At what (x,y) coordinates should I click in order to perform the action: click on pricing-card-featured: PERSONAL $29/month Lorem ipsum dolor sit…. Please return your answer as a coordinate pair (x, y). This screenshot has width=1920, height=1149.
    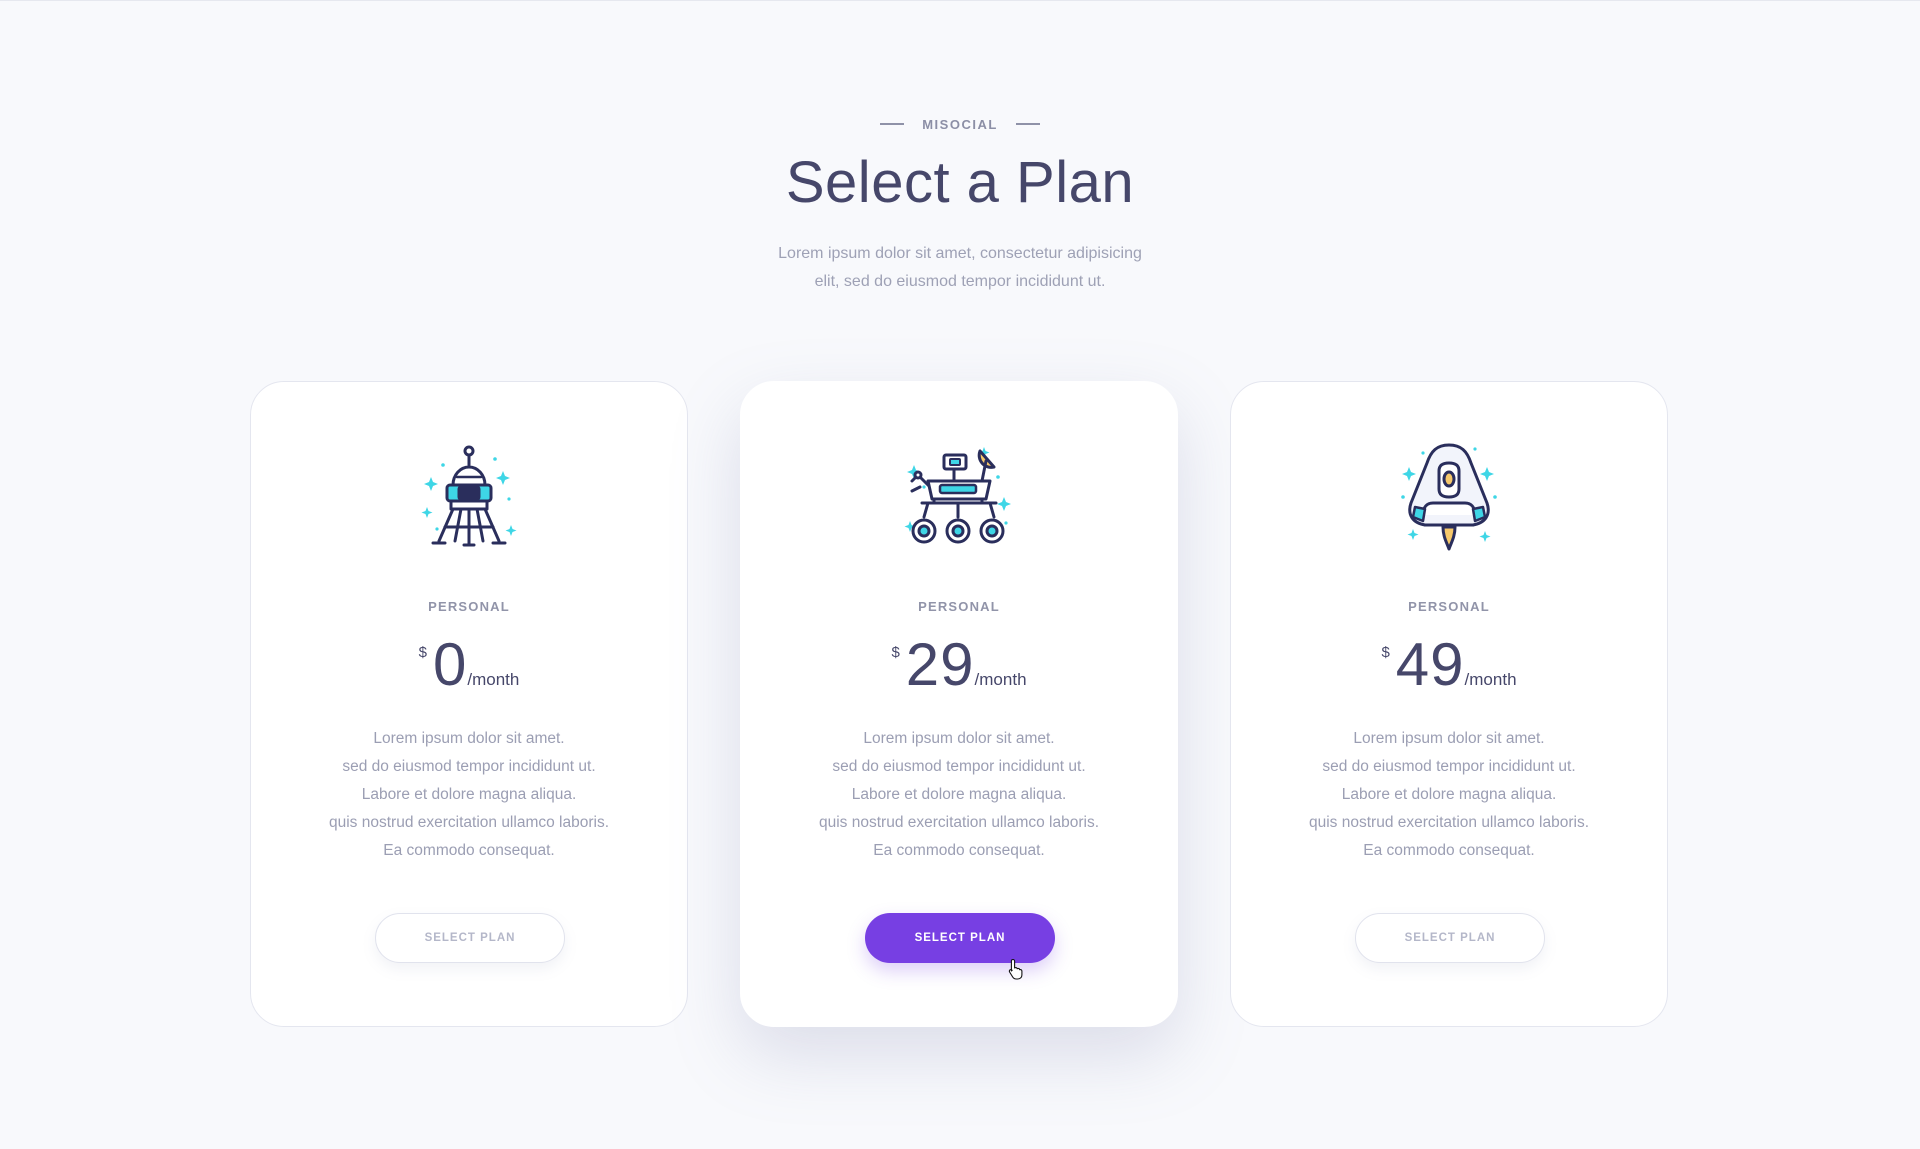
    Looking at the image, I should click on (959, 704).